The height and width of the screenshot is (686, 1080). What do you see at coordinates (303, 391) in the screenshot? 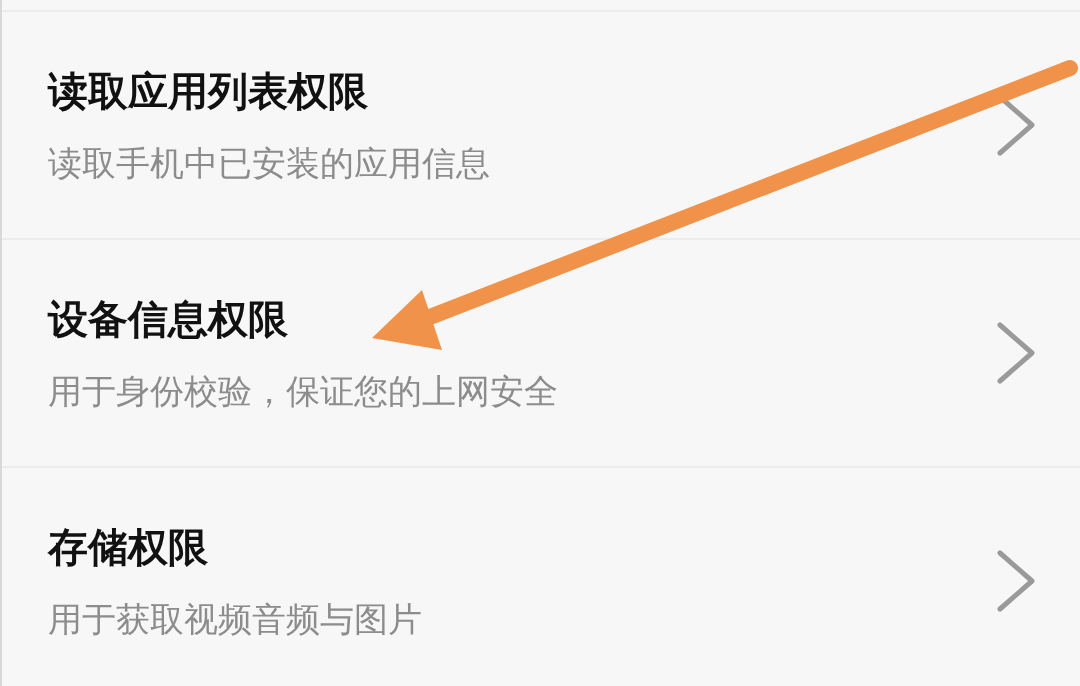
I see `permission-description: 用于身份校验，保证您的上网安全` at bounding box center [303, 391].